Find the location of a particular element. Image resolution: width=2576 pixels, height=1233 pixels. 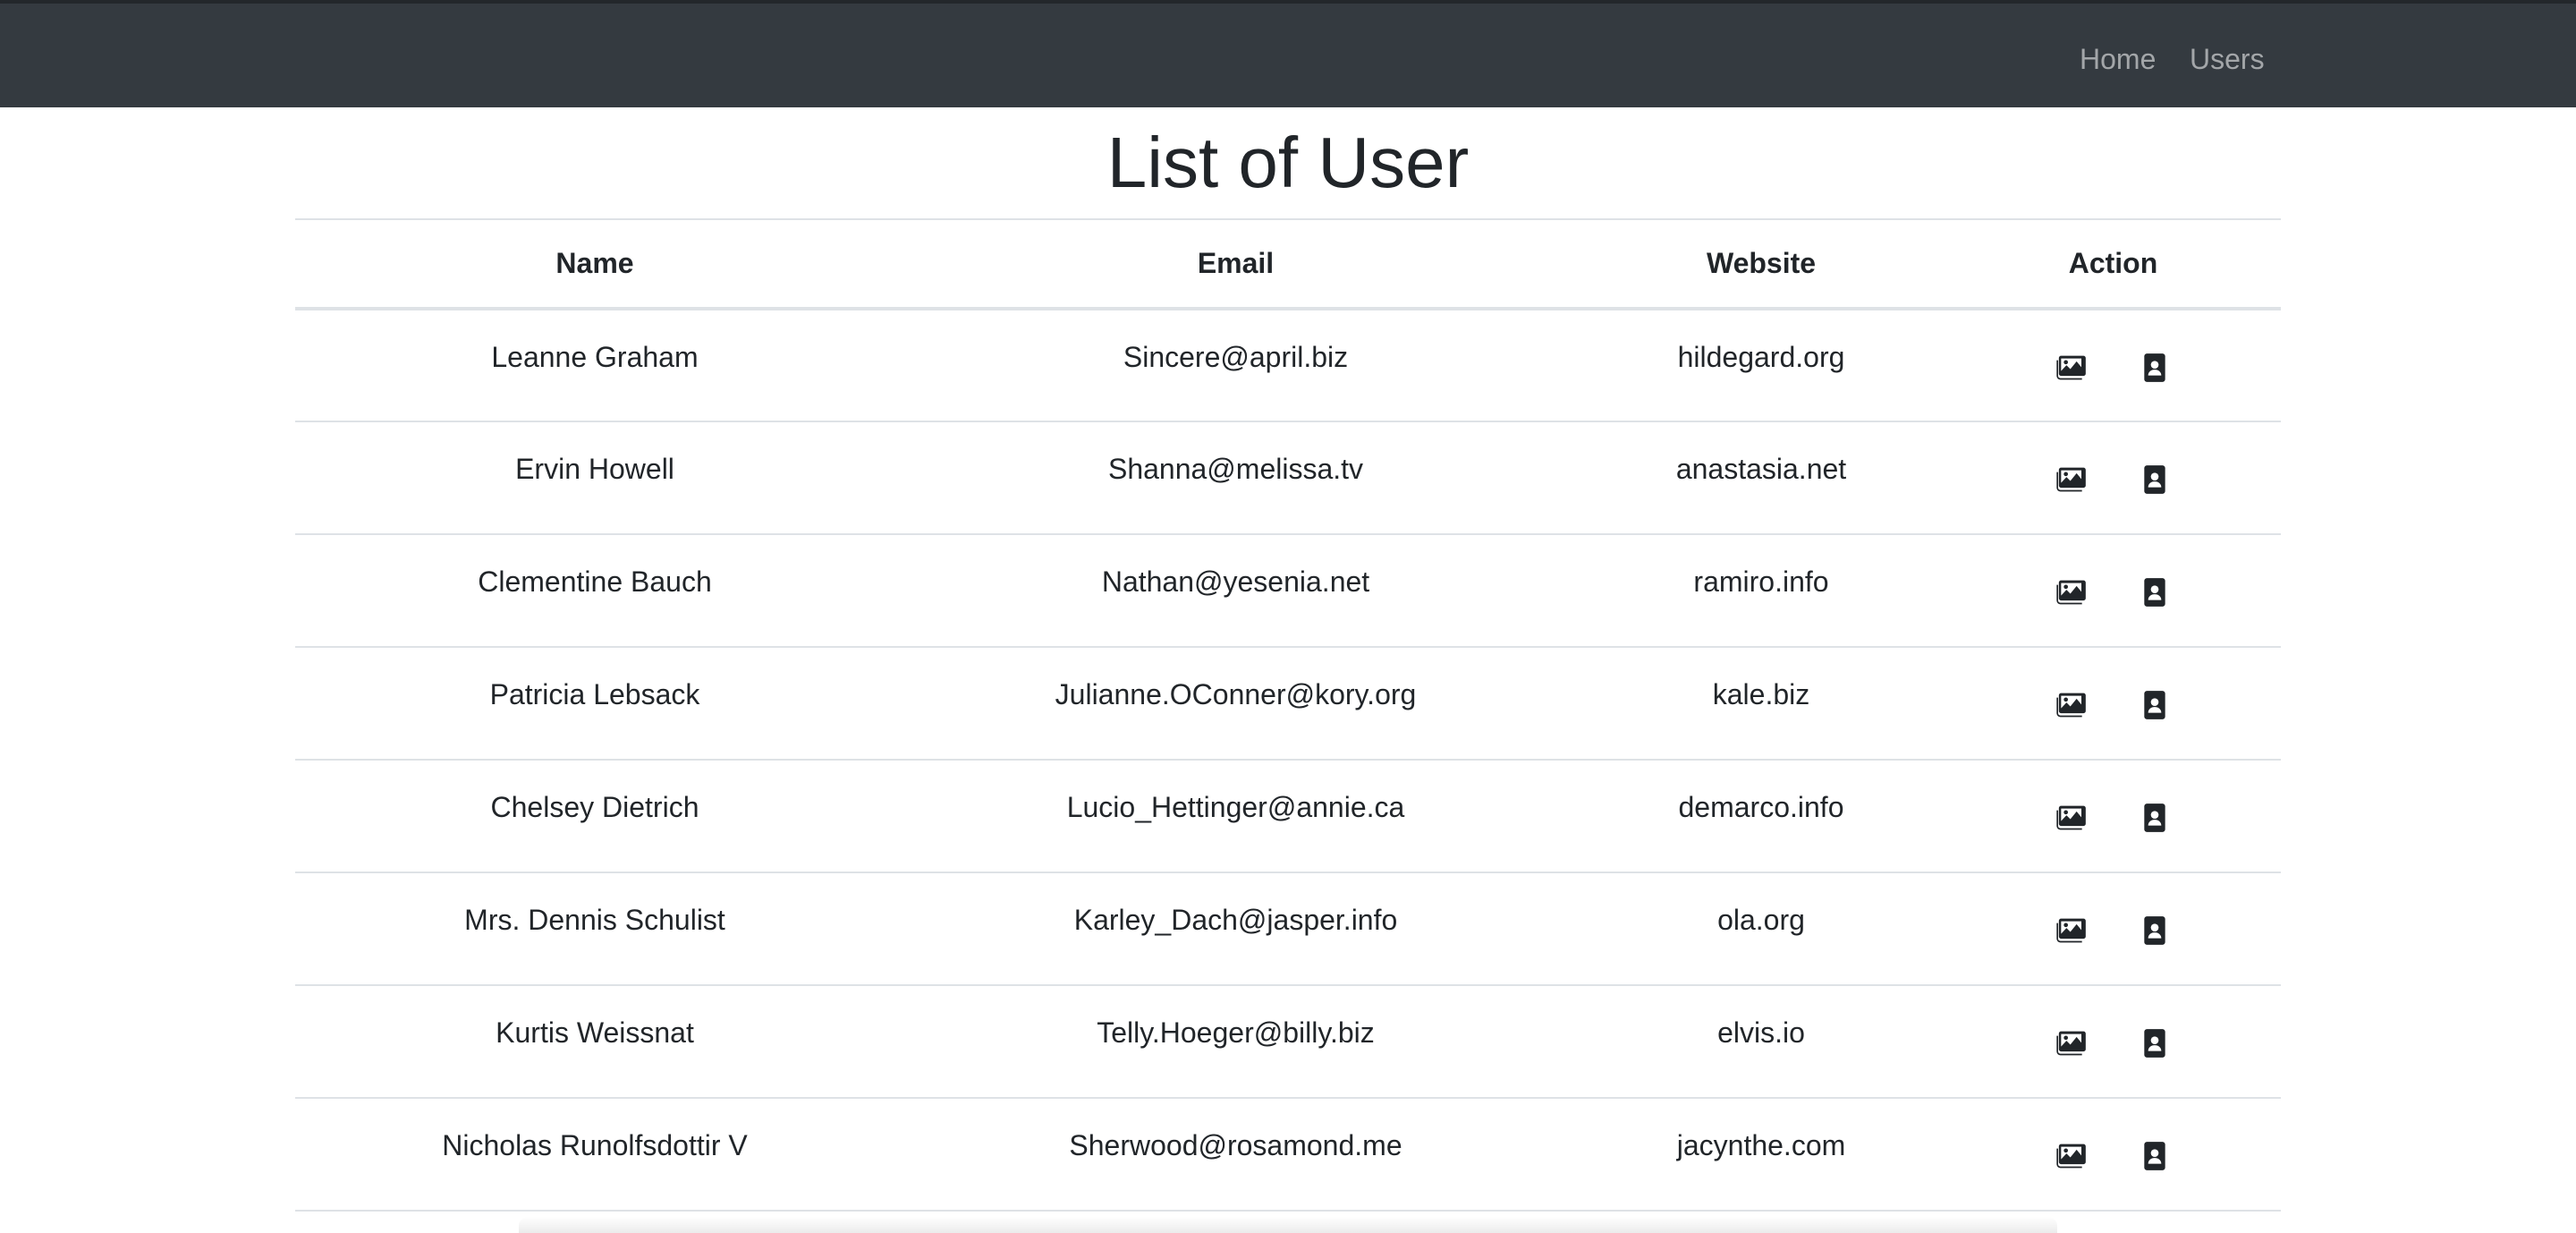

cell-name: Patricia Lebsack is located at coordinates (594, 704).